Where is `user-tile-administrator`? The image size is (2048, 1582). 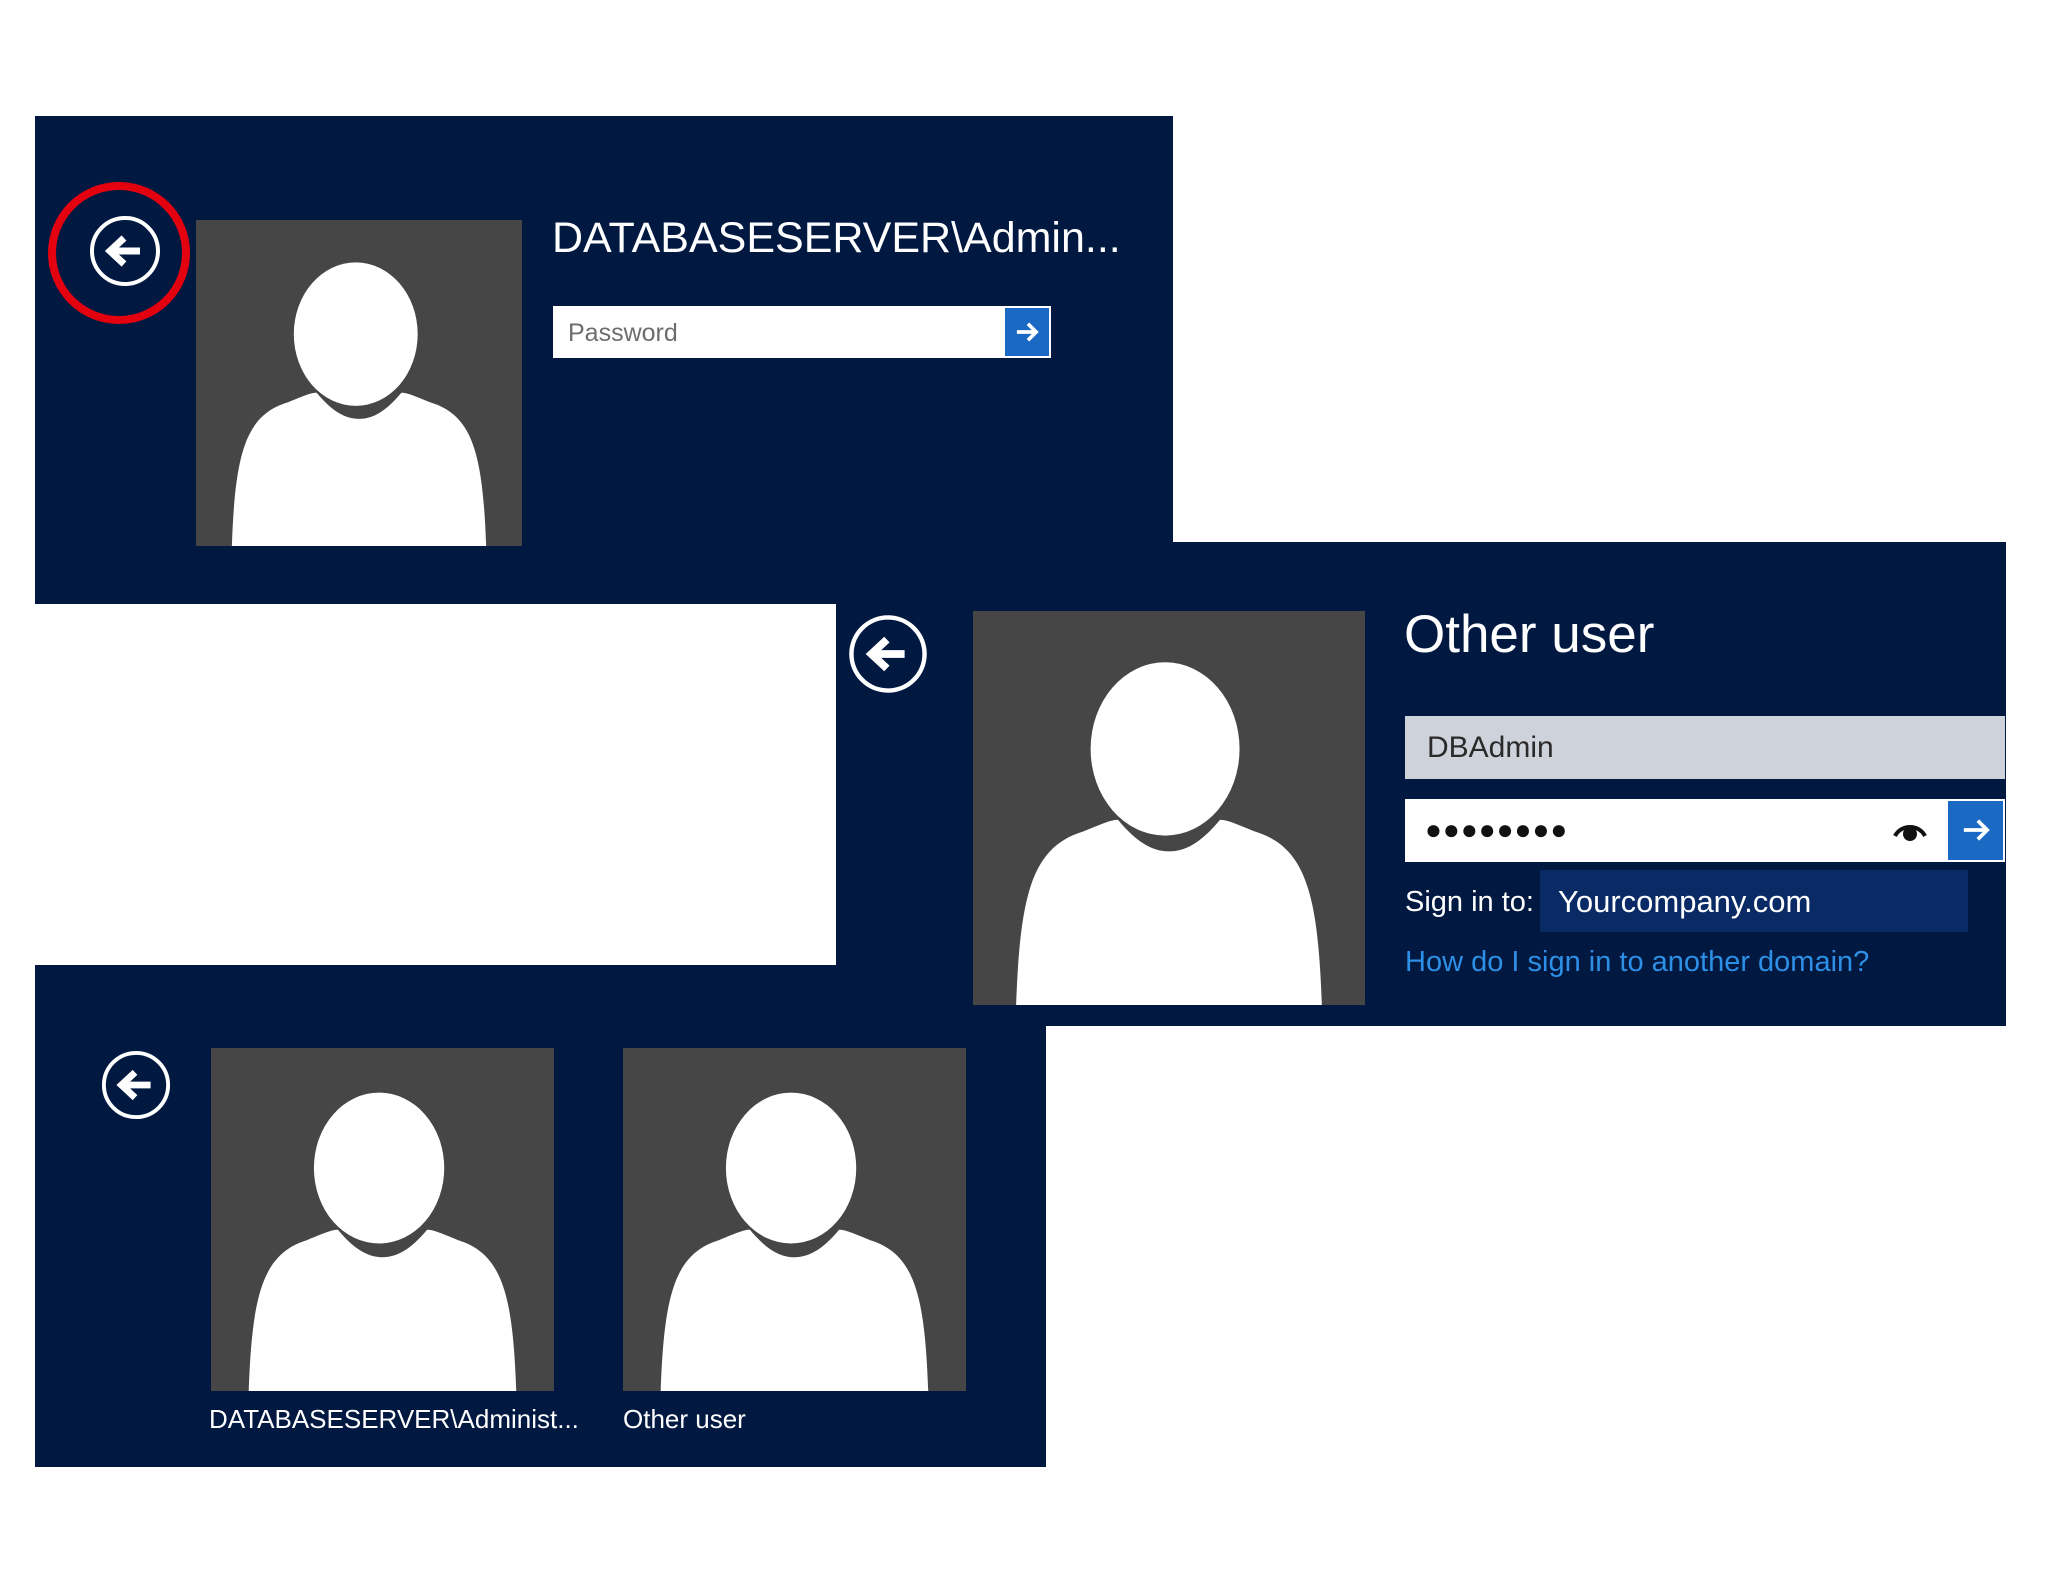
user-tile-administrator is located at coordinates (382, 1219).